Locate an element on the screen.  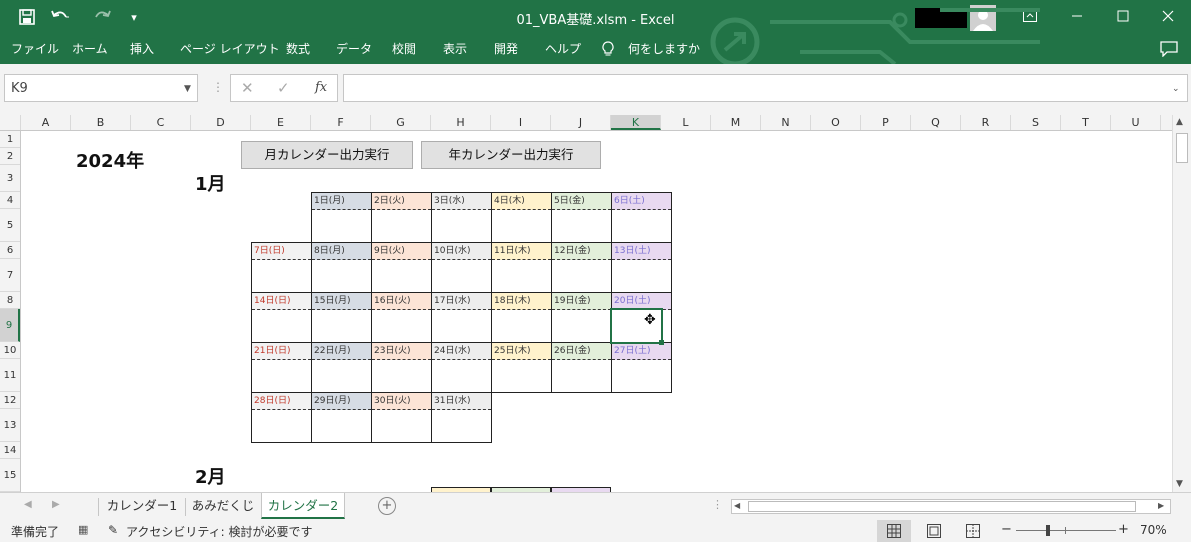
zoom-out-icon: − is located at coordinates (1006, 529).